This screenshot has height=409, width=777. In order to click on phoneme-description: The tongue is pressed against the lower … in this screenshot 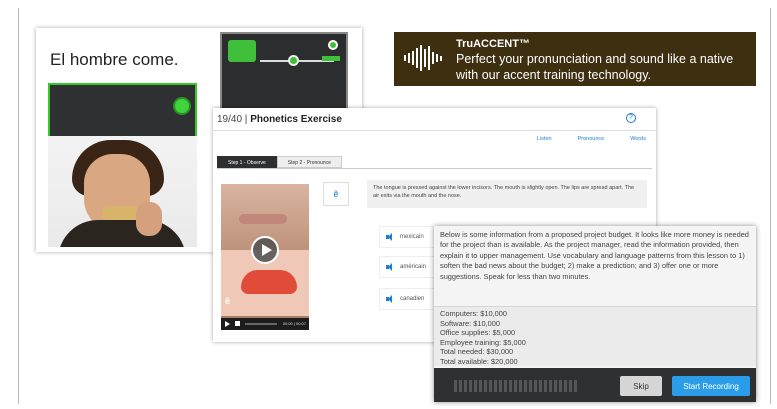, I will do `click(507, 194)`.